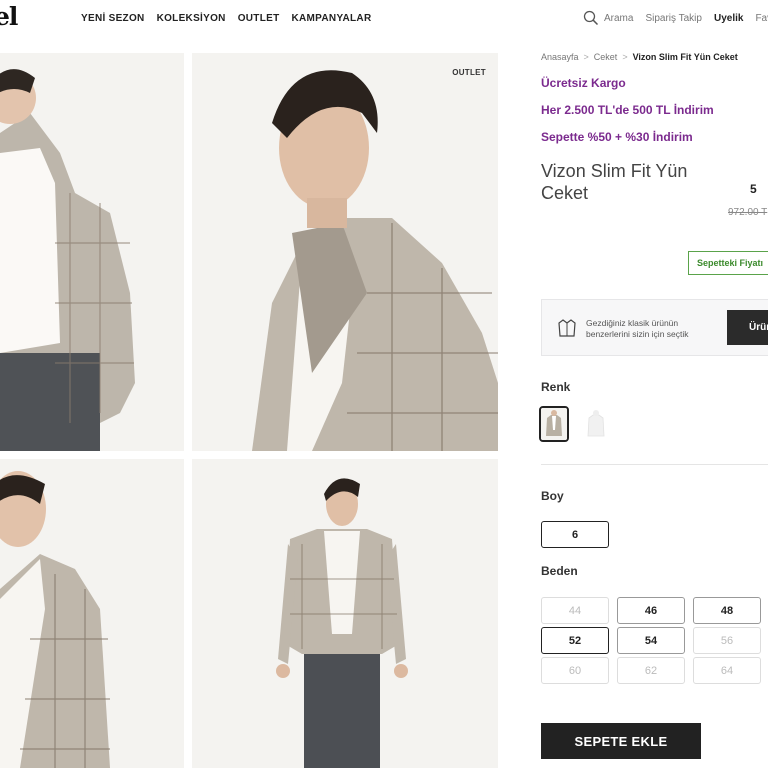 This screenshot has height=768, width=768. Describe the element at coordinates (567, 328) in the screenshot. I see `jacket-icon` at that location.